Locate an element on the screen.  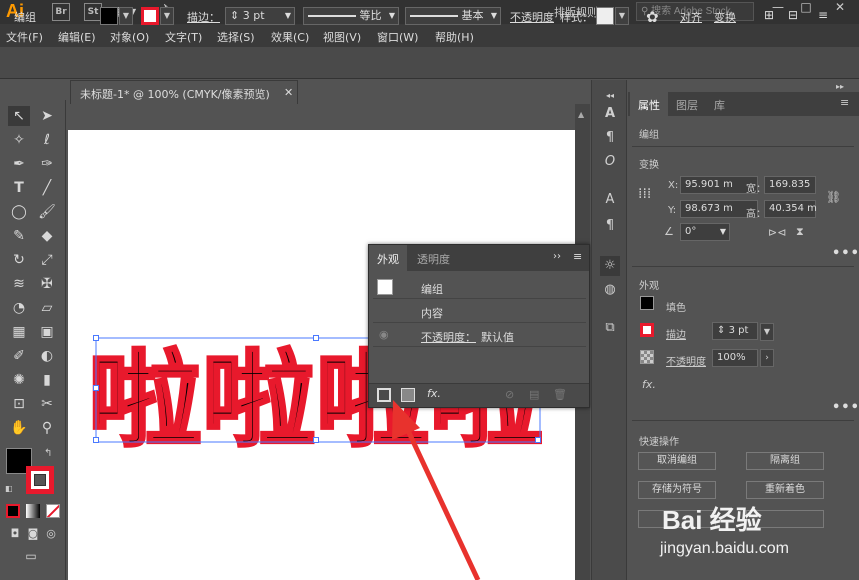
character-styles-icon: A is located at coordinates (610, 200).